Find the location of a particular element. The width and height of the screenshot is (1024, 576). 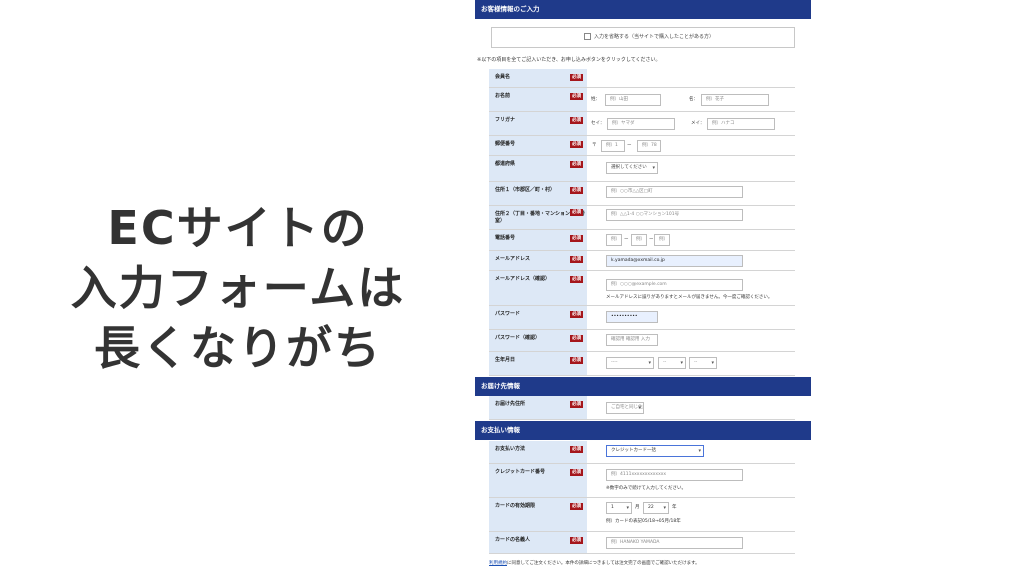

sei-kana-label: セイ： is located at coordinates (598, 123).